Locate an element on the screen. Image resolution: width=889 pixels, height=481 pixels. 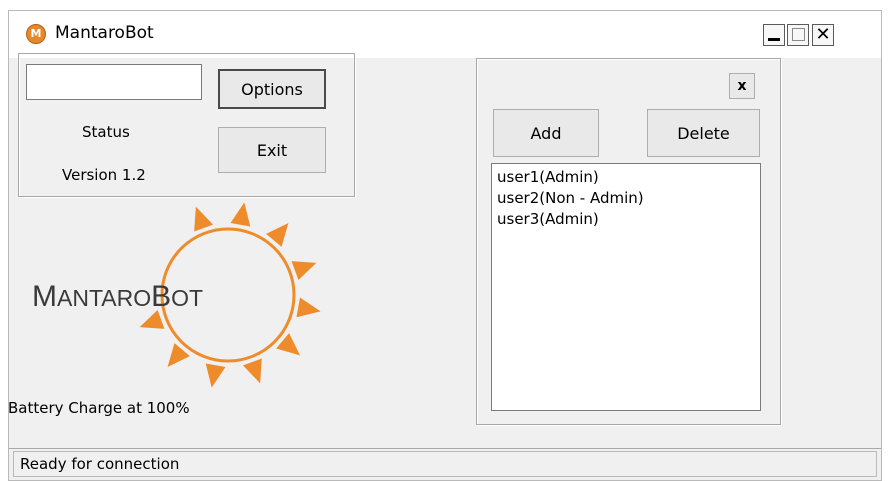
status-label: Status is located at coordinates (106, 132).